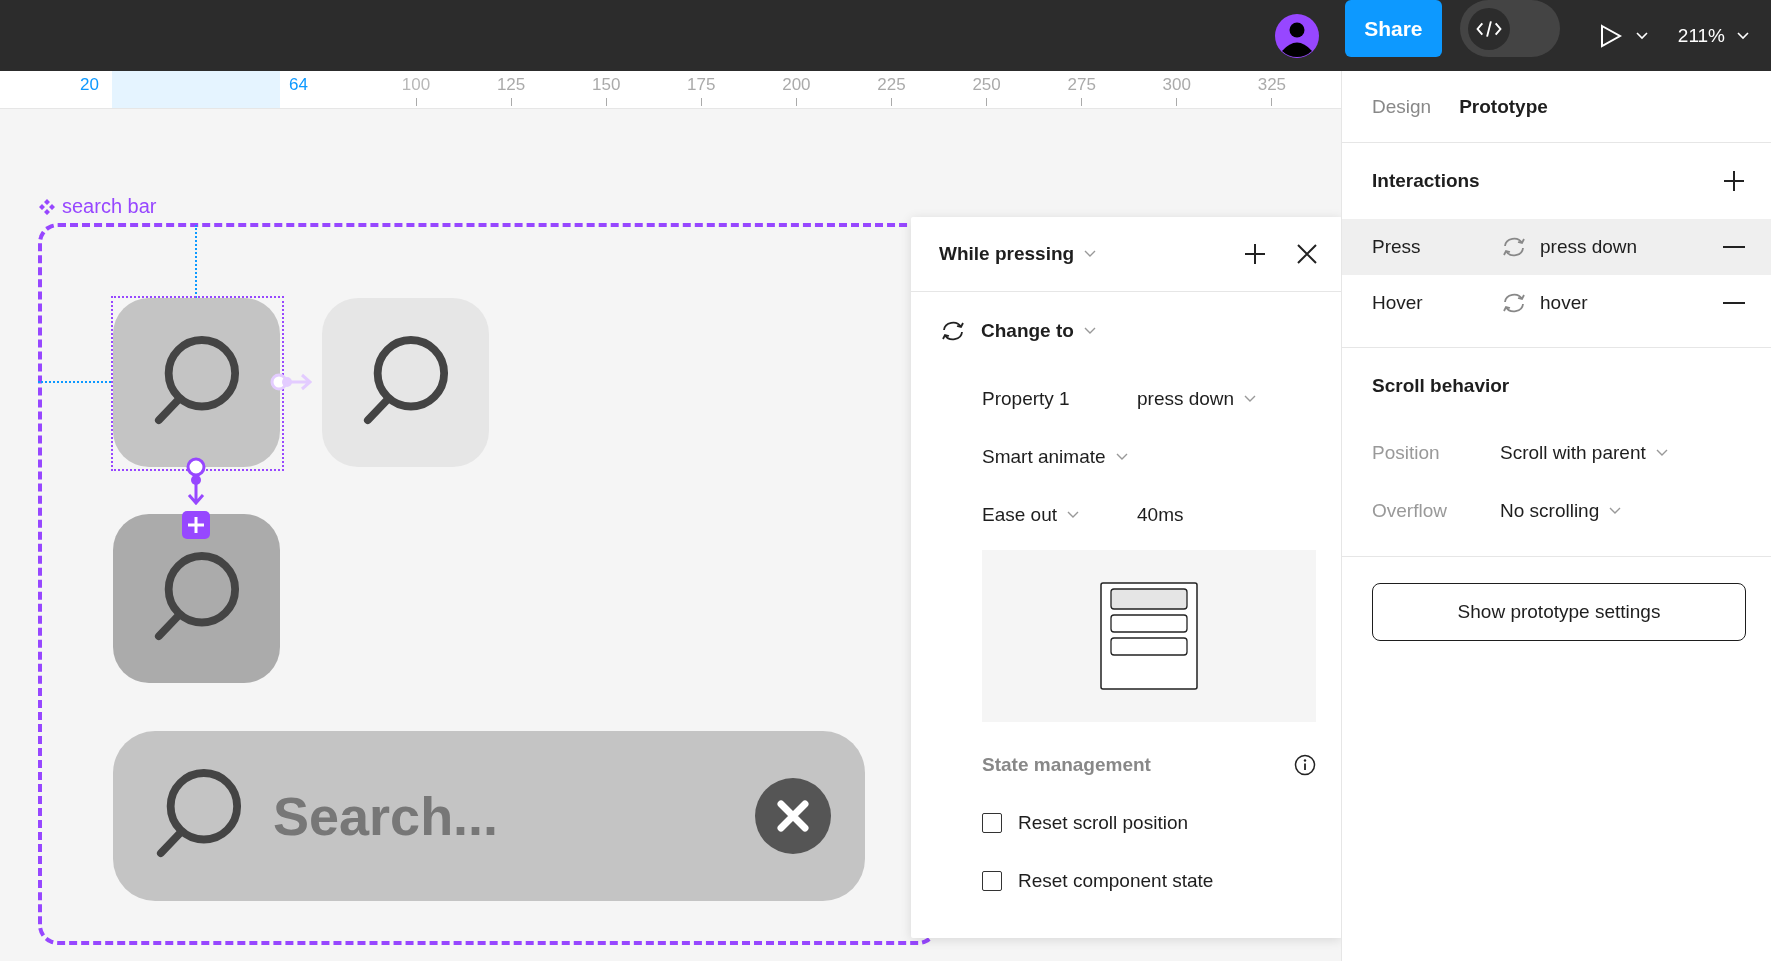 The image size is (1771, 961). I want to click on ruler-label: 100, so click(416, 85).